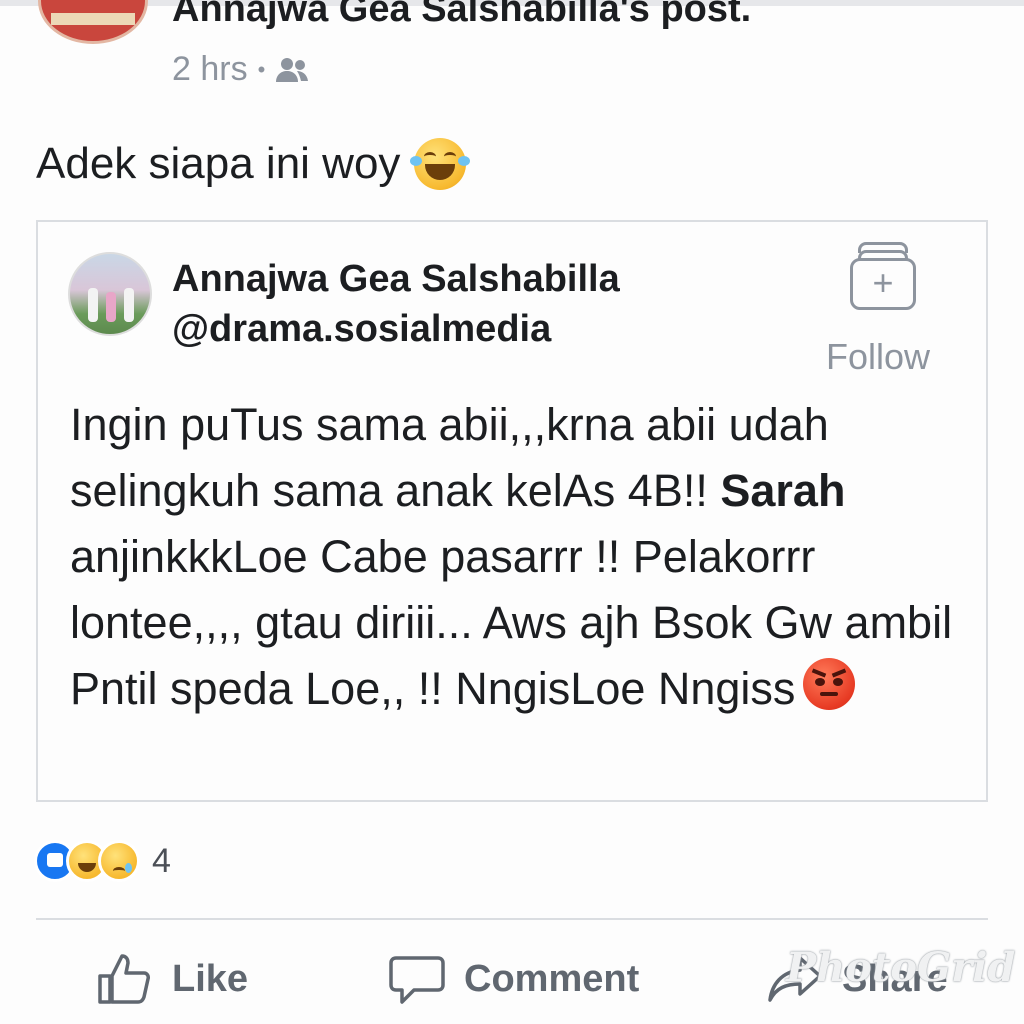 This screenshot has width=1024, height=1024. Describe the element at coordinates (93, 19) in the screenshot. I see `avatar-banner-strip` at that location.